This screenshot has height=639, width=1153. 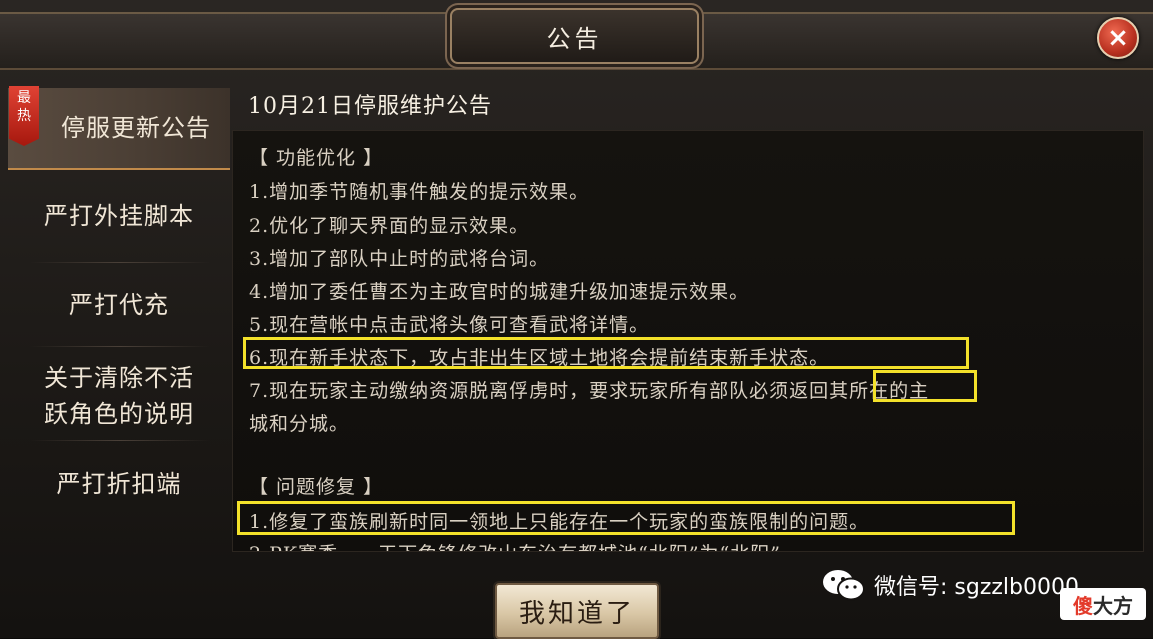 I want to click on sidebar-item-anti-proxy-recharge: 严打代充, so click(x=119, y=305).